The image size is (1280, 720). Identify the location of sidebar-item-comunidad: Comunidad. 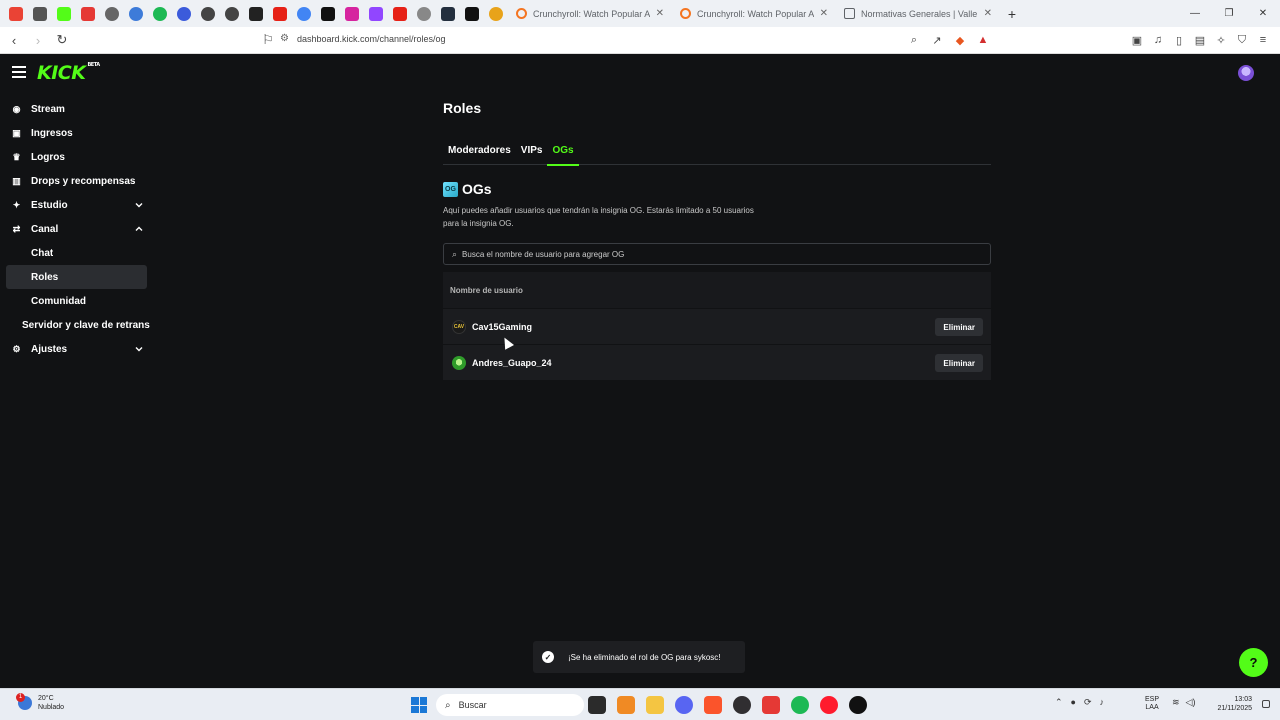
(77, 301).